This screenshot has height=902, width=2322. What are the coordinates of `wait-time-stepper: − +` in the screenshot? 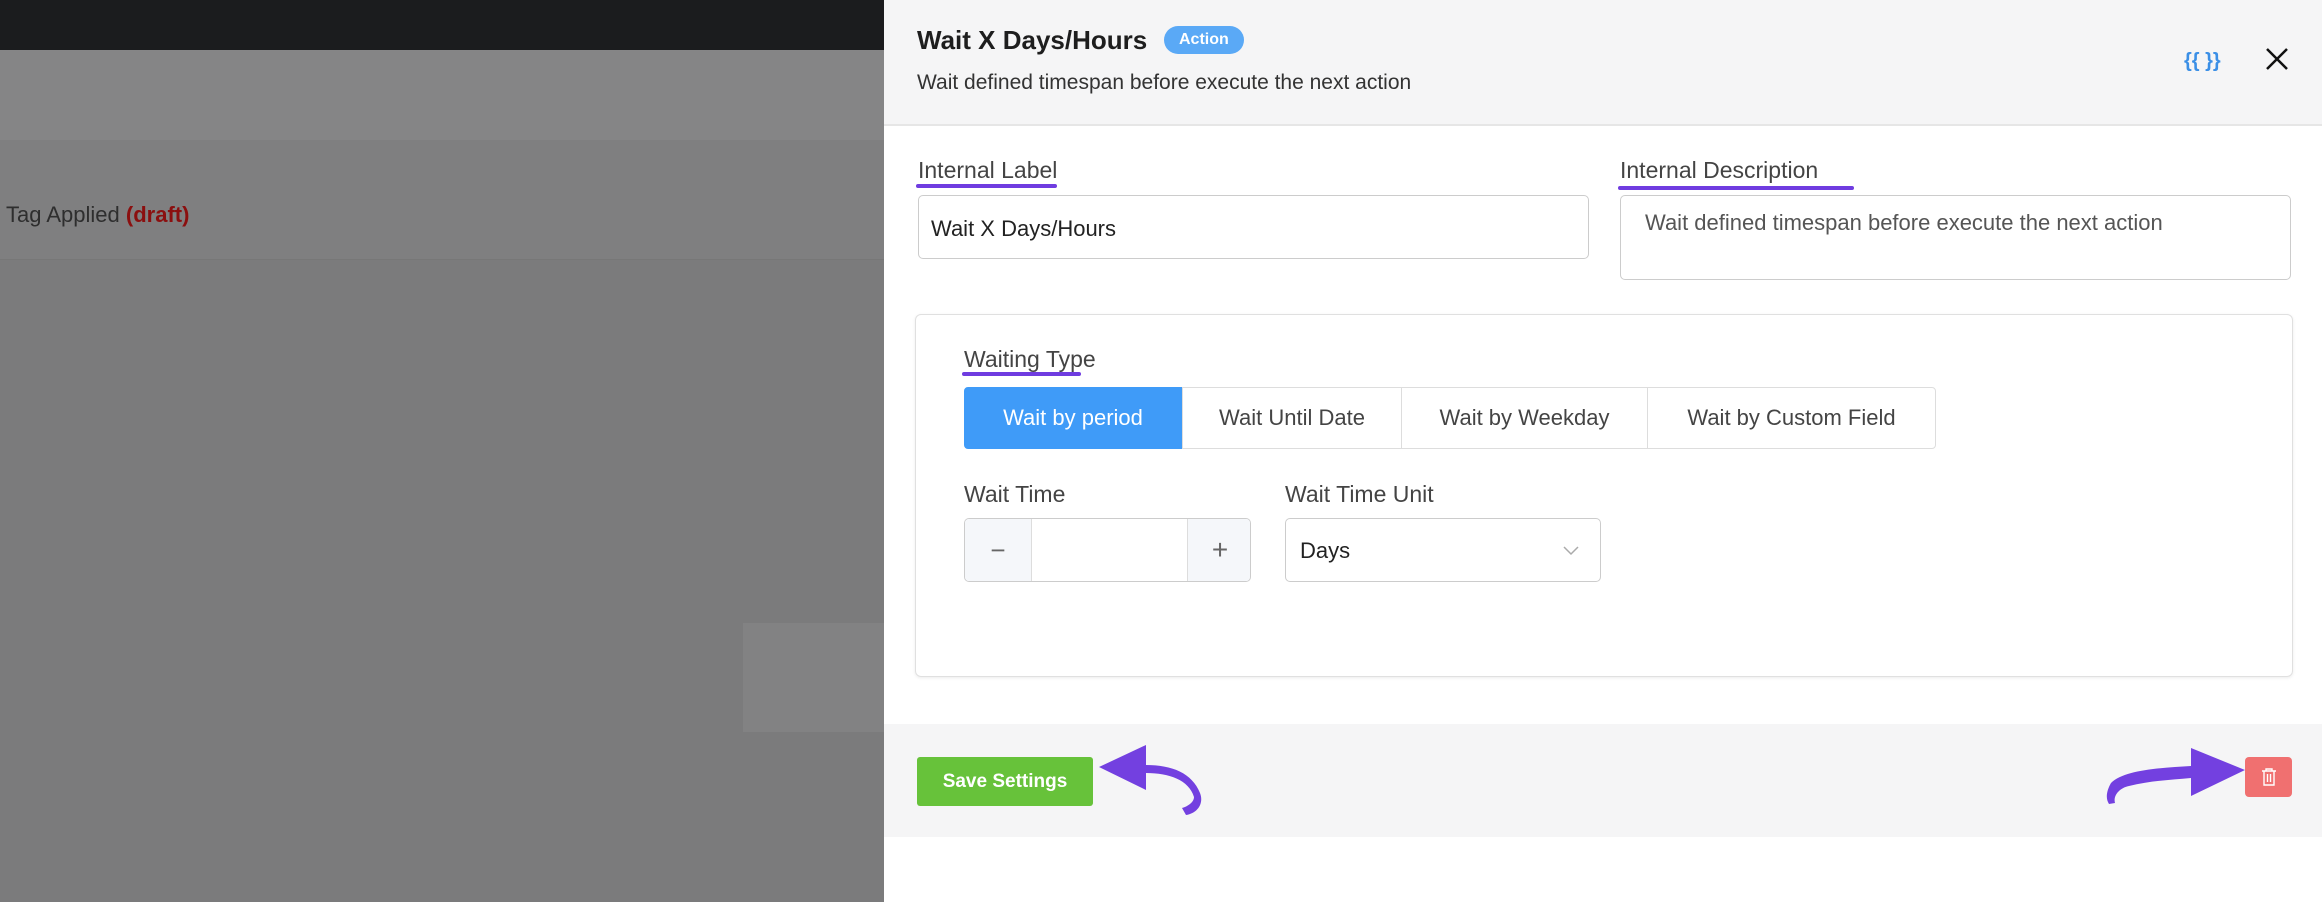 It's located at (1107, 550).